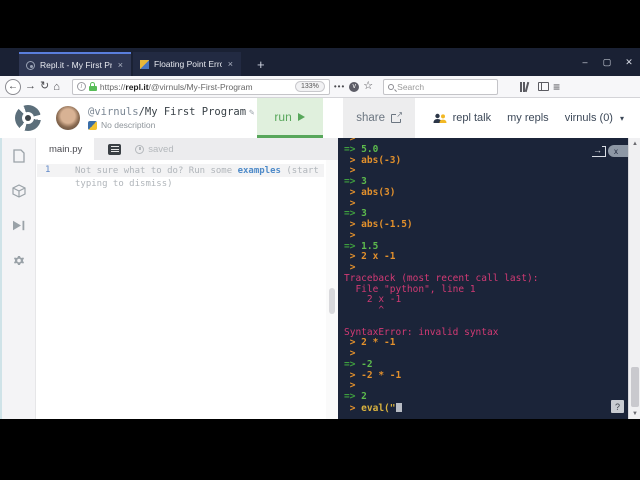 The height and width of the screenshot is (480, 640). I want to click on console-line: > abs(3), so click(370, 192).